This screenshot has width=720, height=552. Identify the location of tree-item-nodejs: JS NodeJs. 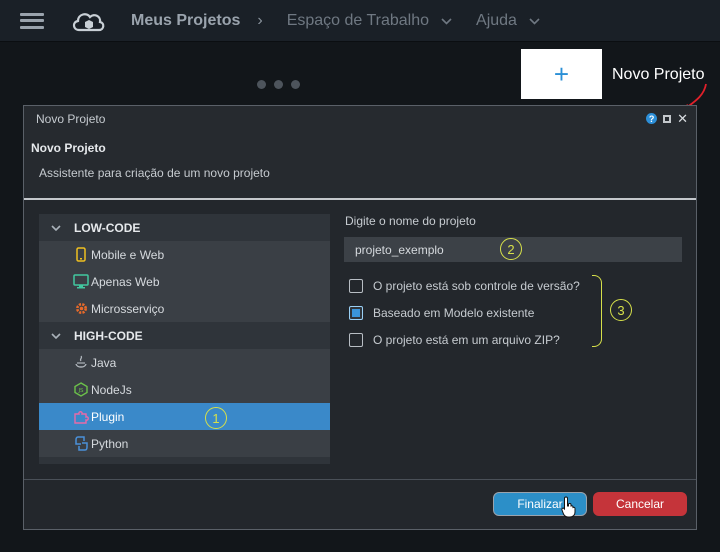
(184, 389).